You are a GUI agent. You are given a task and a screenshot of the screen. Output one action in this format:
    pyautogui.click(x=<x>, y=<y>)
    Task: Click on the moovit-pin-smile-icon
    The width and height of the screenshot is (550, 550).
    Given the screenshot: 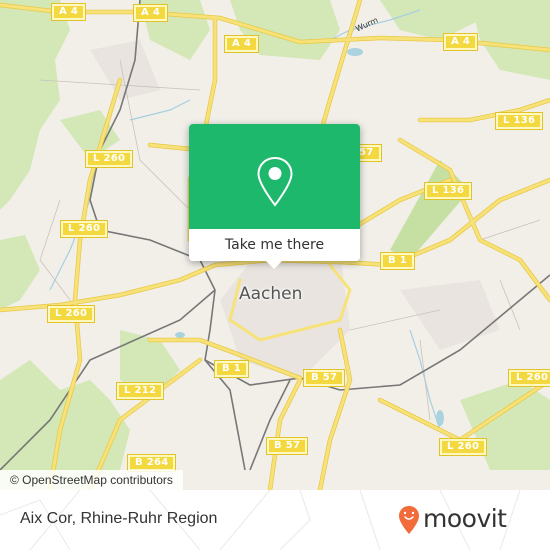 What is the action you would take?
    pyautogui.click(x=409, y=520)
    